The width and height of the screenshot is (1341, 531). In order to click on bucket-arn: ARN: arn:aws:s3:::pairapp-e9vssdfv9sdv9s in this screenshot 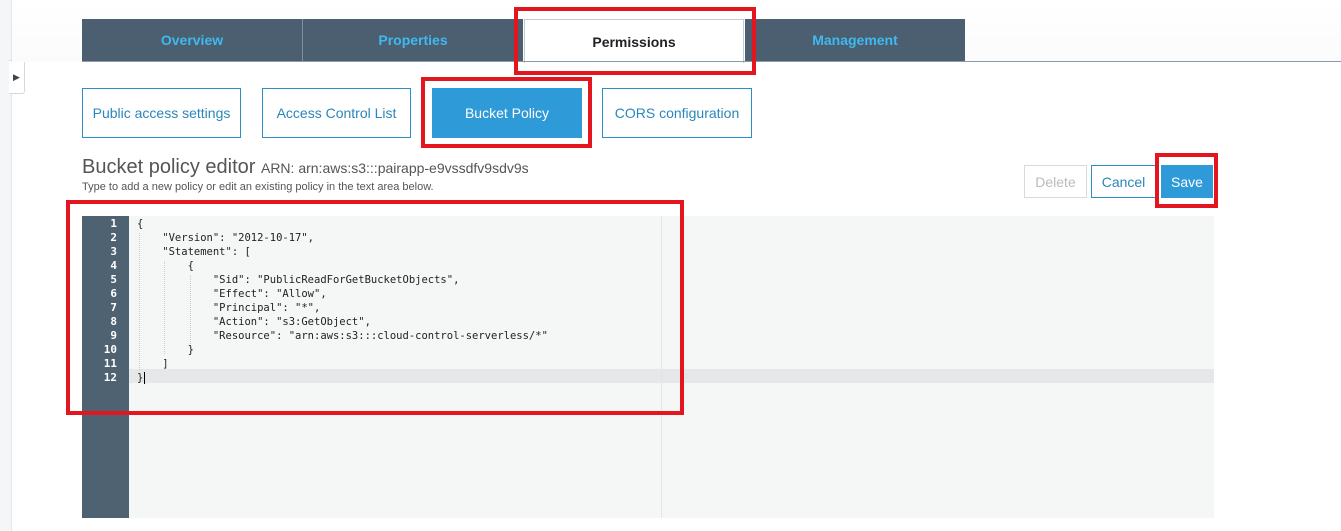, I will do `click(394, 168)`.